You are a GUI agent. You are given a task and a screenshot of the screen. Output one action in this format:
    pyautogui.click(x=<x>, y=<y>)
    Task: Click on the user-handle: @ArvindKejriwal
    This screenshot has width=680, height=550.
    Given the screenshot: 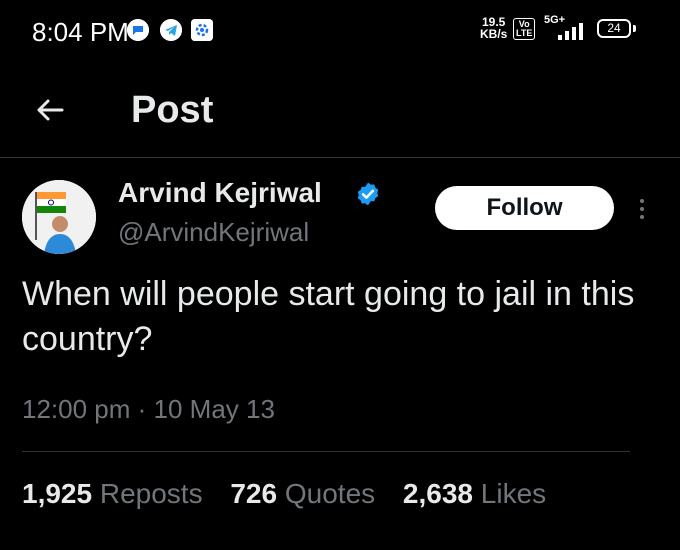 What is the action you would take?
    pyautogui.click(x=213, y=232)
    